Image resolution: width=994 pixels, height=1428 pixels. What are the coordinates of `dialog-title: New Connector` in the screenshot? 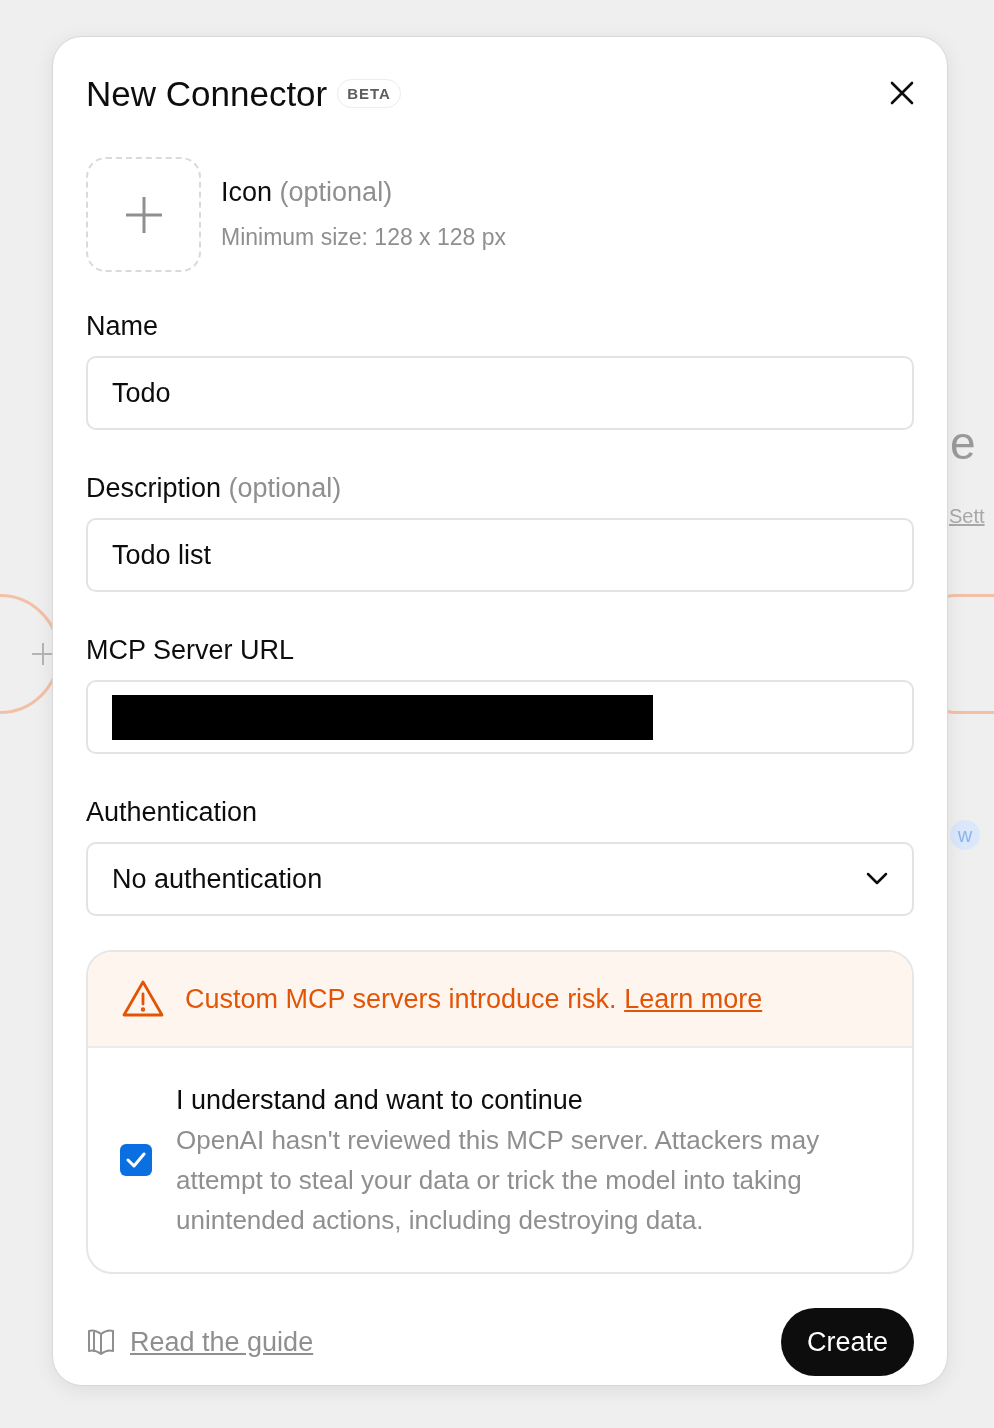 It's located at (207, 93).